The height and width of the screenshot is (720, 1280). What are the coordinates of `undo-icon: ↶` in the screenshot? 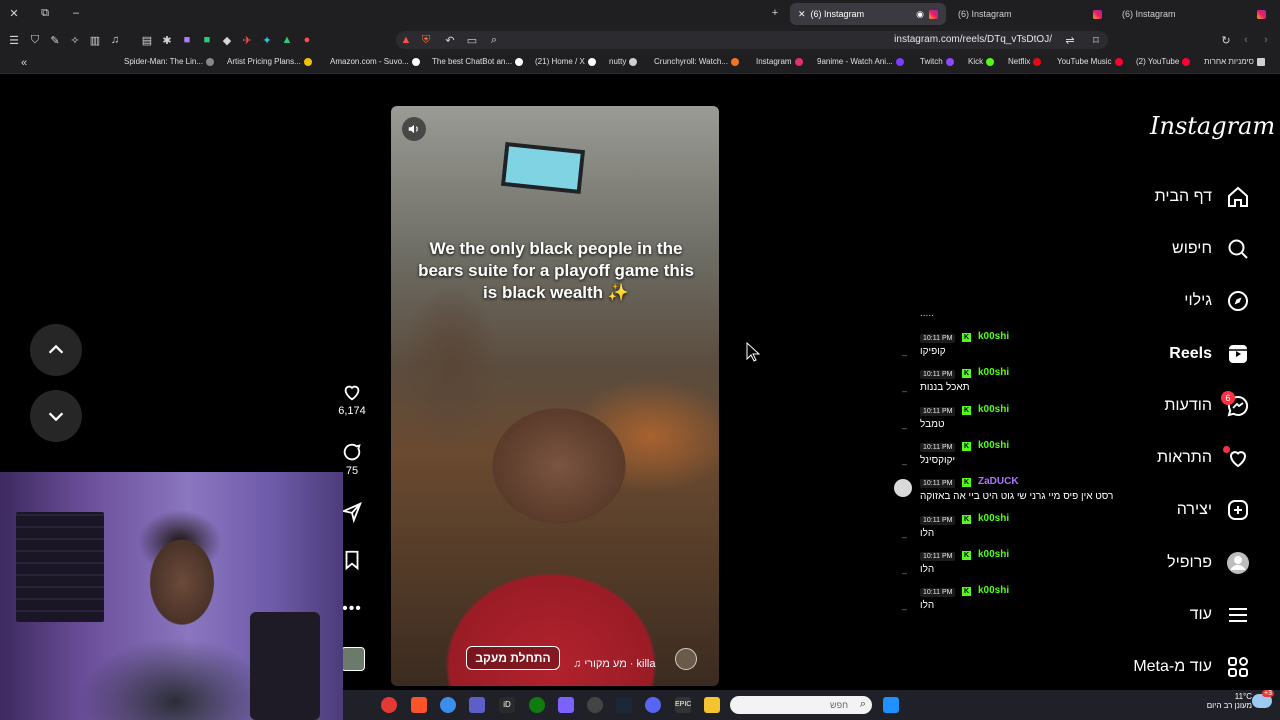 It's located at (450, 40).